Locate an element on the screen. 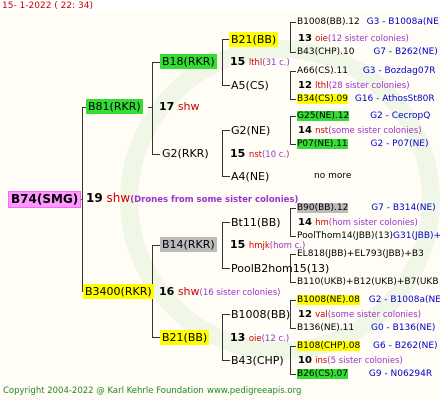 Image resolution: width=440 pixels, height=400 pixels. ss-num: 15 is located at coordinates (238, 61).